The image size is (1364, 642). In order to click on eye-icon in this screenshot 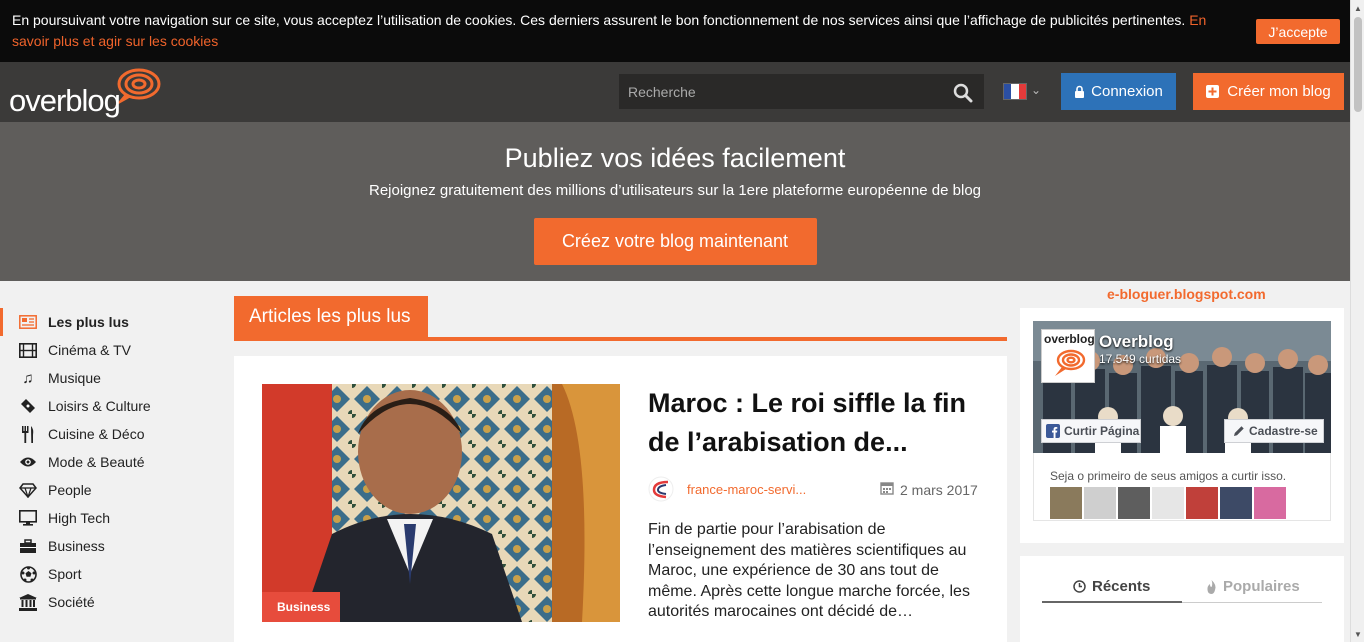, I will do `click(28, 462)`.